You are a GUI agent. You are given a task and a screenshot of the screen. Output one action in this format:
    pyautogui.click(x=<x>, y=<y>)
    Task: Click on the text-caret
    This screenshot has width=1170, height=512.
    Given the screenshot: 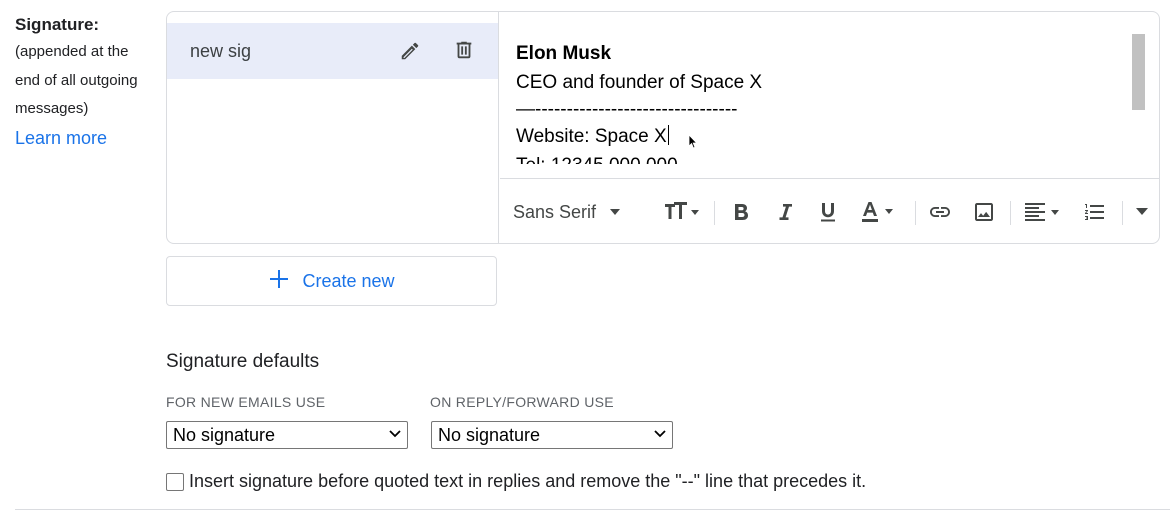 What is the action you would take?
    pyautogui.click(x=668, y=135)
    